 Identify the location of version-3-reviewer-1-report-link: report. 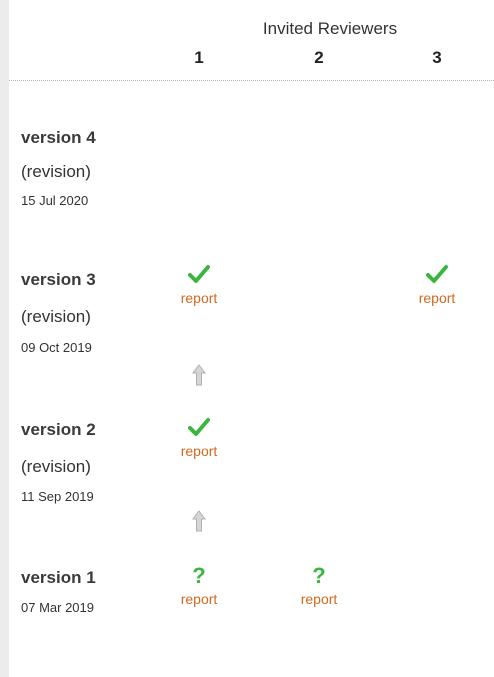
(199, 298).